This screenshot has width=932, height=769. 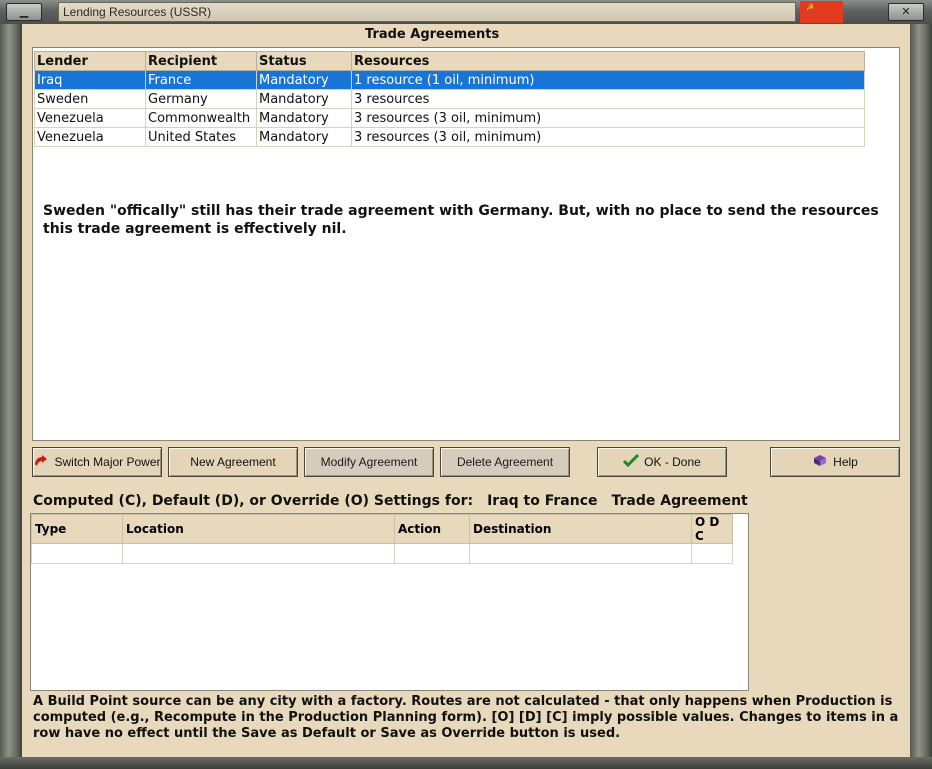 What do you see at coordinates (712, 553) in the screenshot?
I see `cell-odc` at bounding box center [712, 553].